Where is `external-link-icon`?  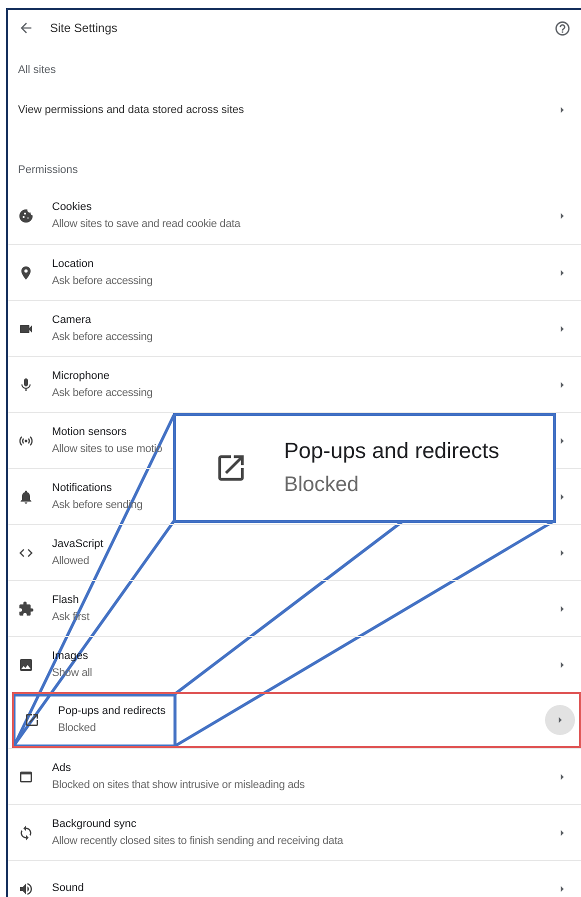
external-link-icon is located at coordinates (32, 720).